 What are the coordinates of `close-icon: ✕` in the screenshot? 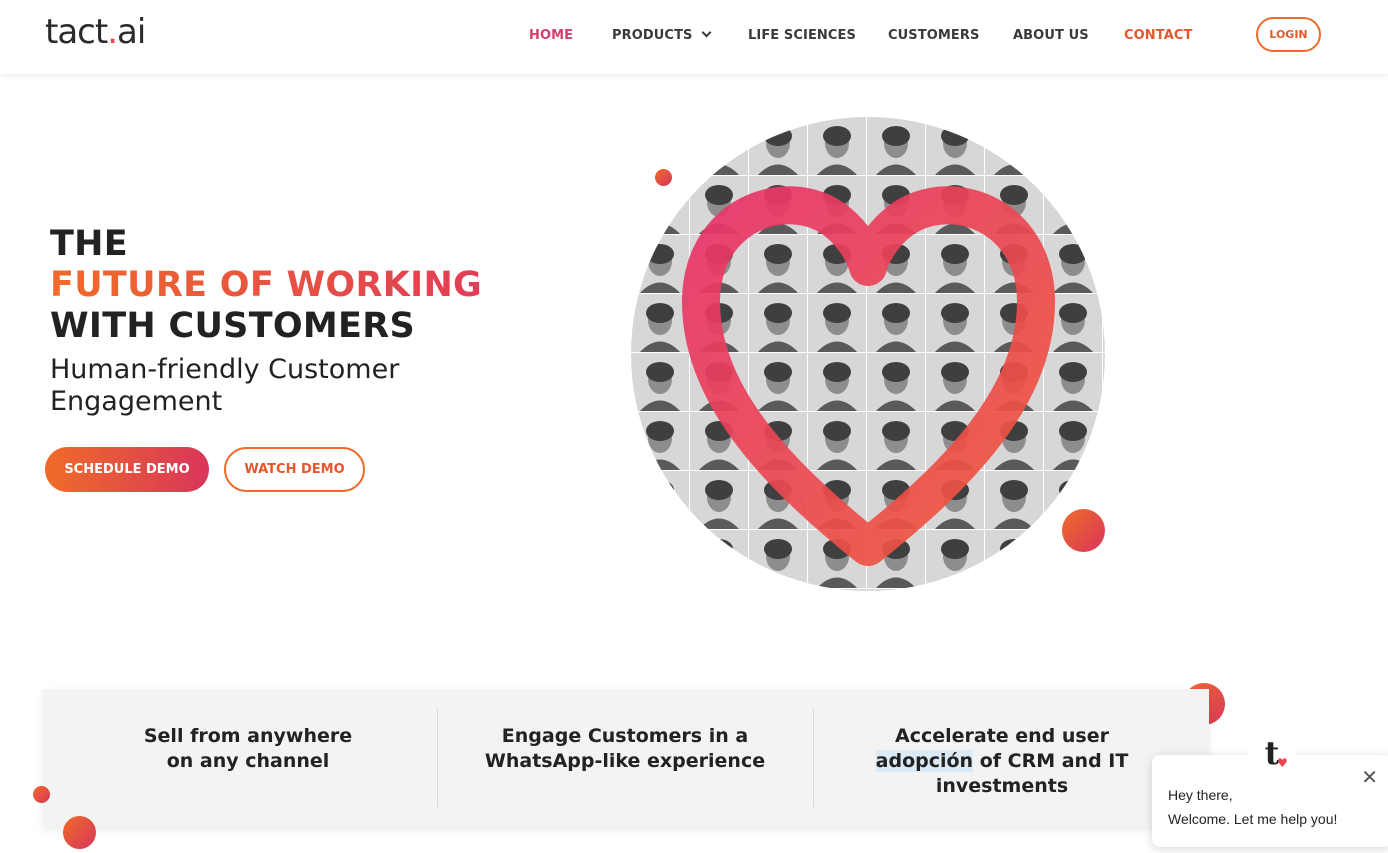 It's located at (1369, 777).